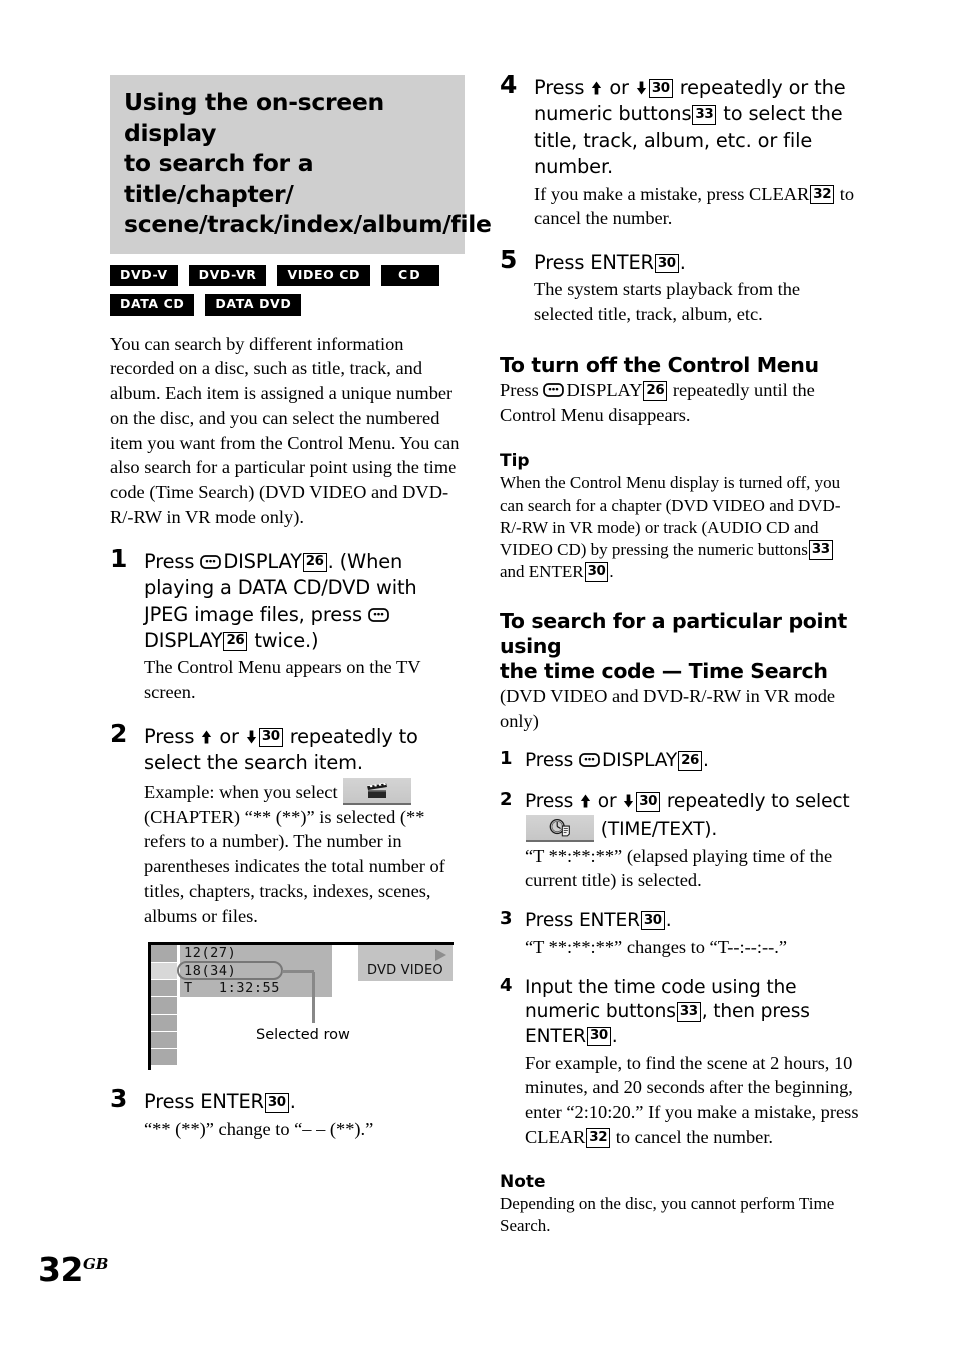  Describe the element at coordinates (204, 1102) in the screenshot. I see `step-3-text-a: Press ENTER` at that location.